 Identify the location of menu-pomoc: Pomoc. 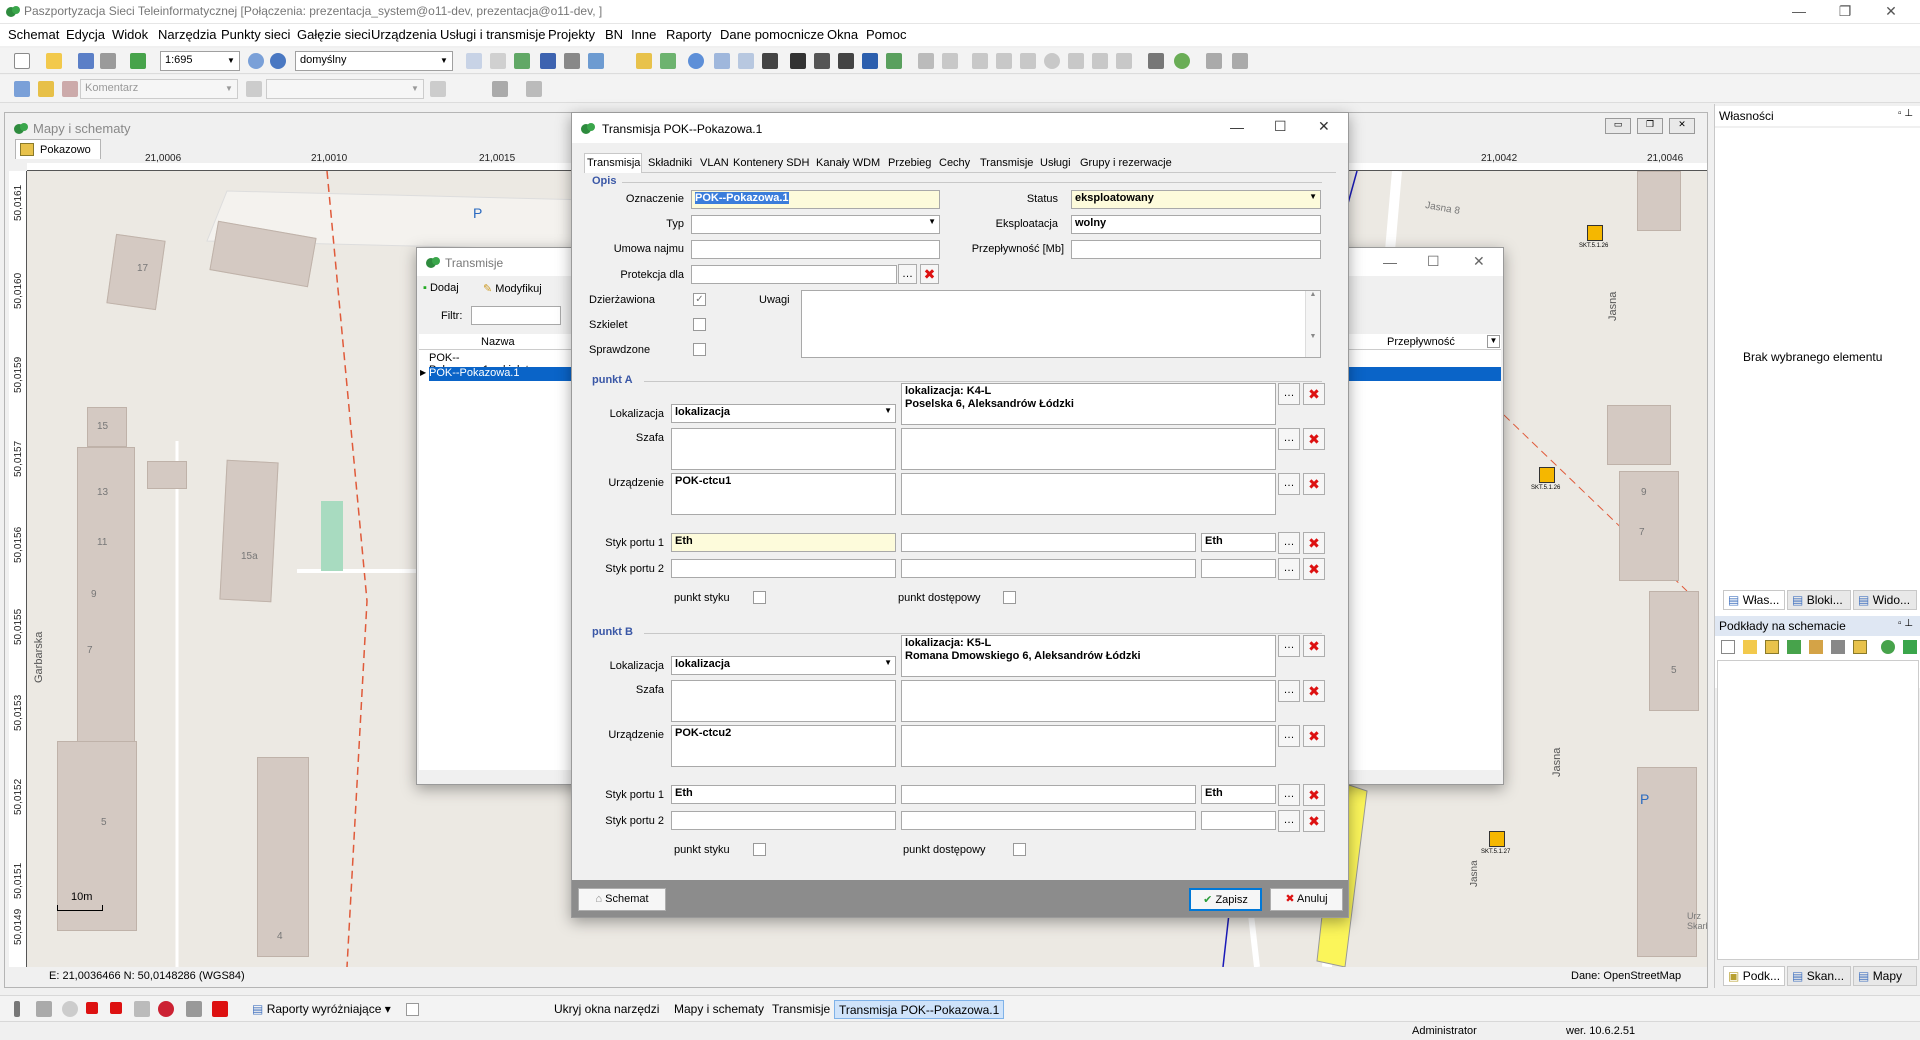
(886, 34).